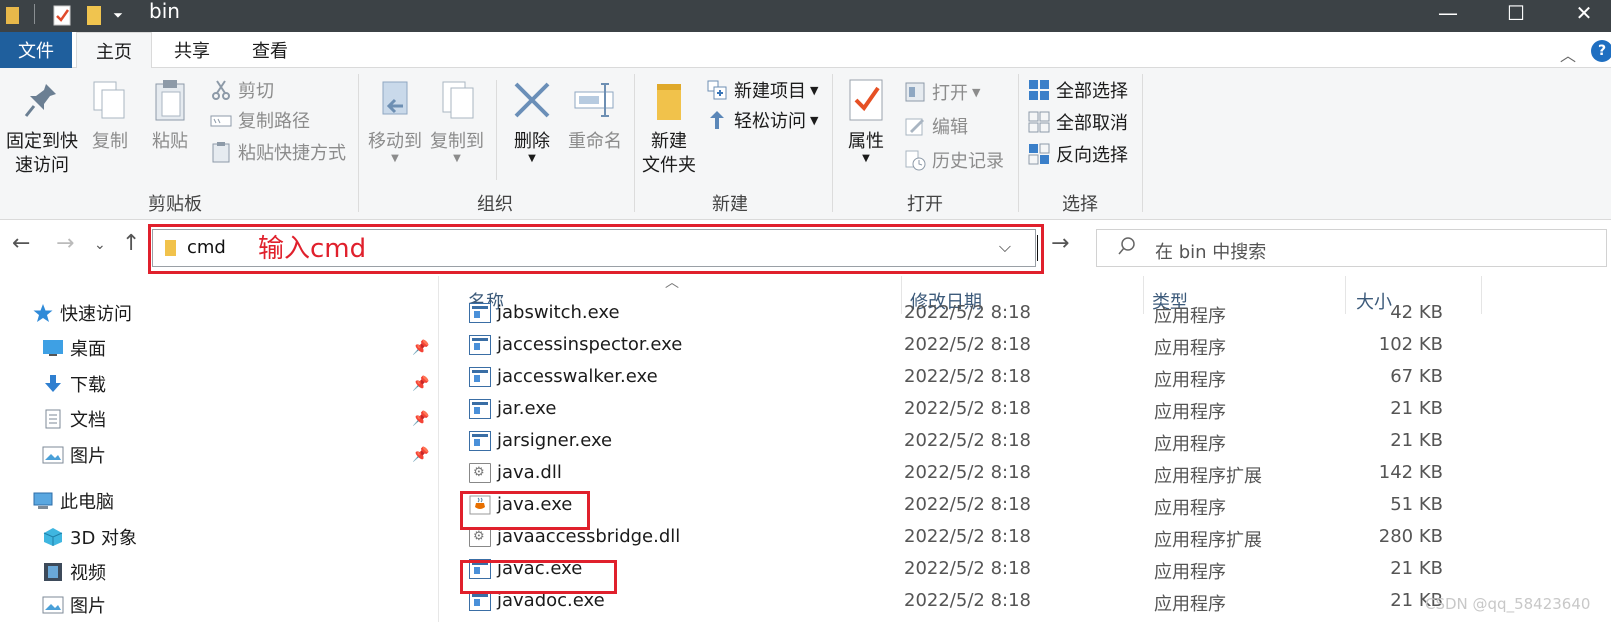 The image size is (1611, 622). What do you see at coordinates (110, 115) in the screenshot?
I see `copy-button: 复制` at bounding box center [110, 115].